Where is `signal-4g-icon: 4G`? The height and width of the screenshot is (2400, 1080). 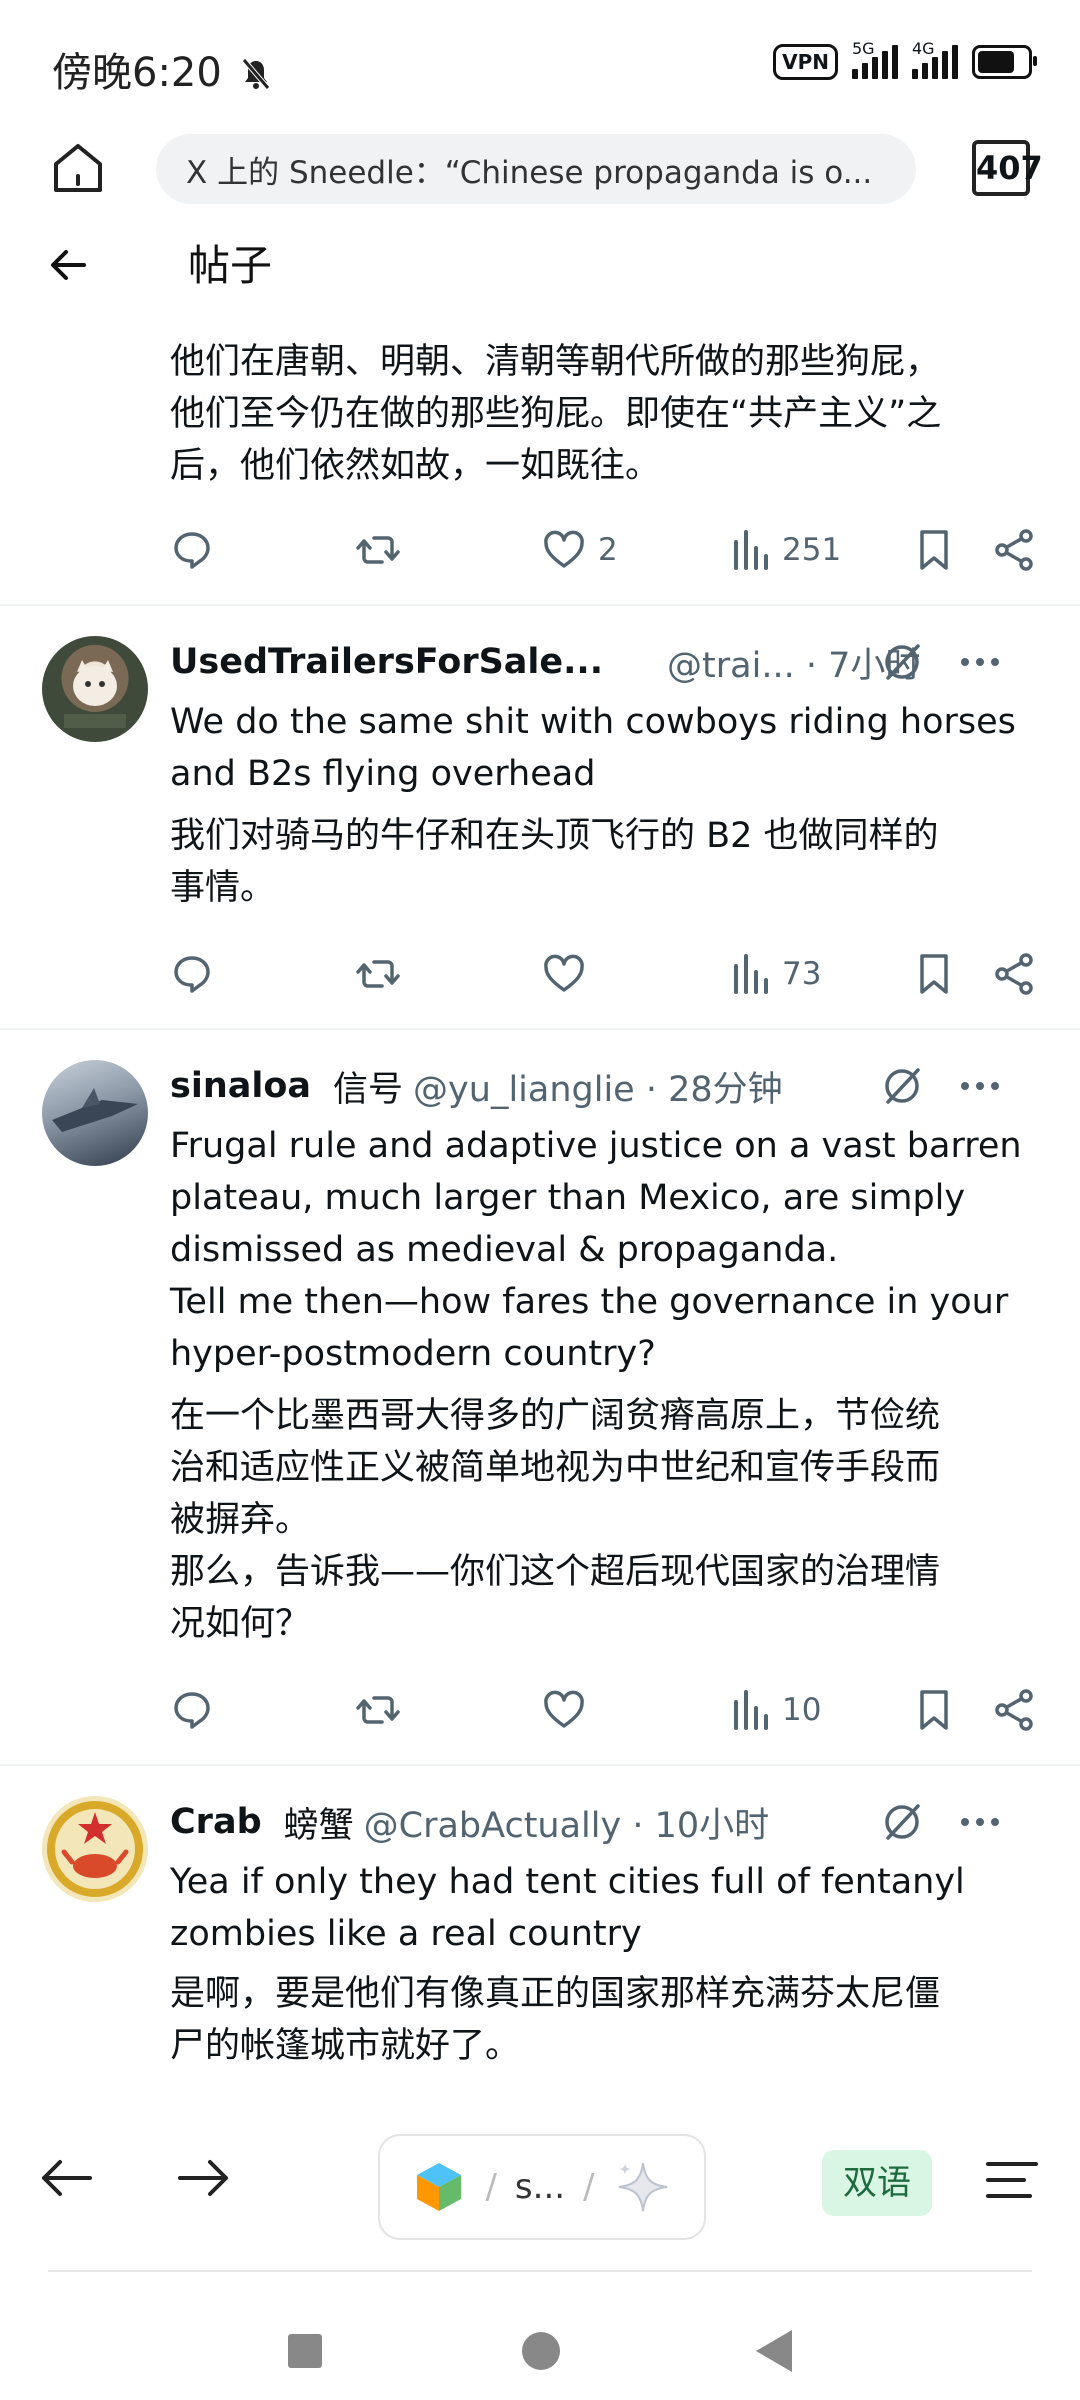
signal-4g-icon: 4G is located at coordinates (935, 59).